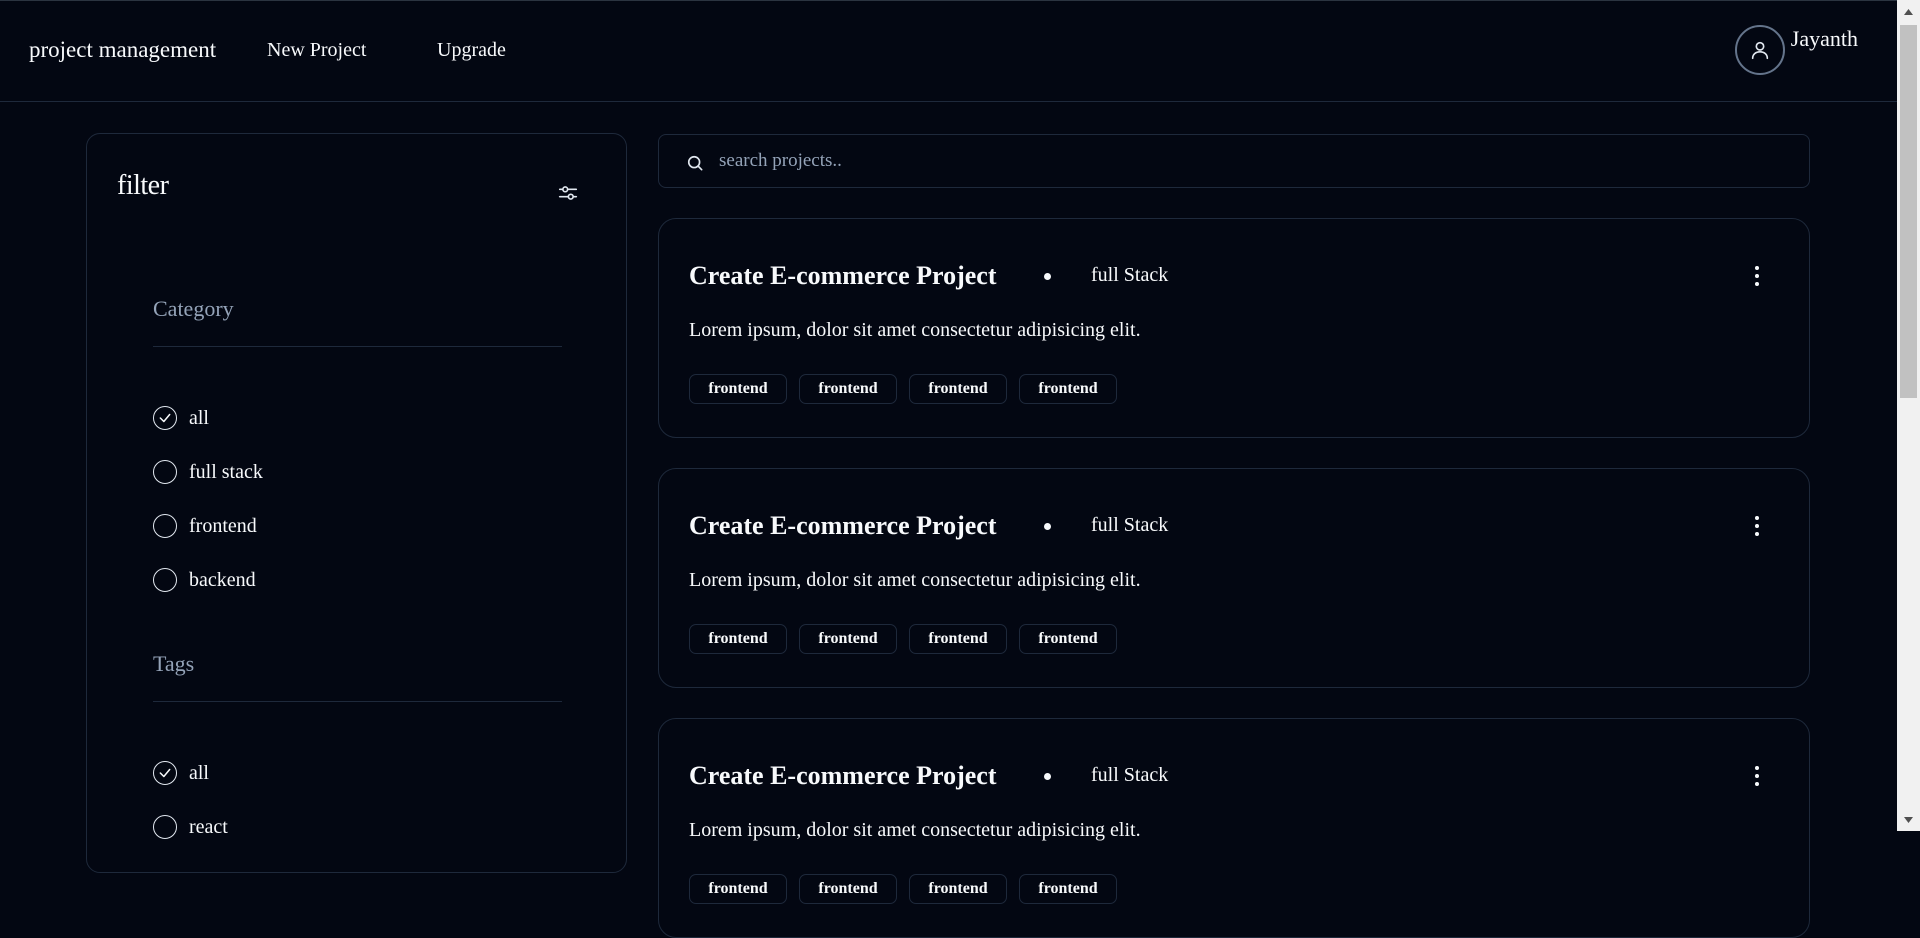  What do you see at coordinates (357, 701) in the screenshot?
I see `tags-divider` at bounding box center [357, 701].